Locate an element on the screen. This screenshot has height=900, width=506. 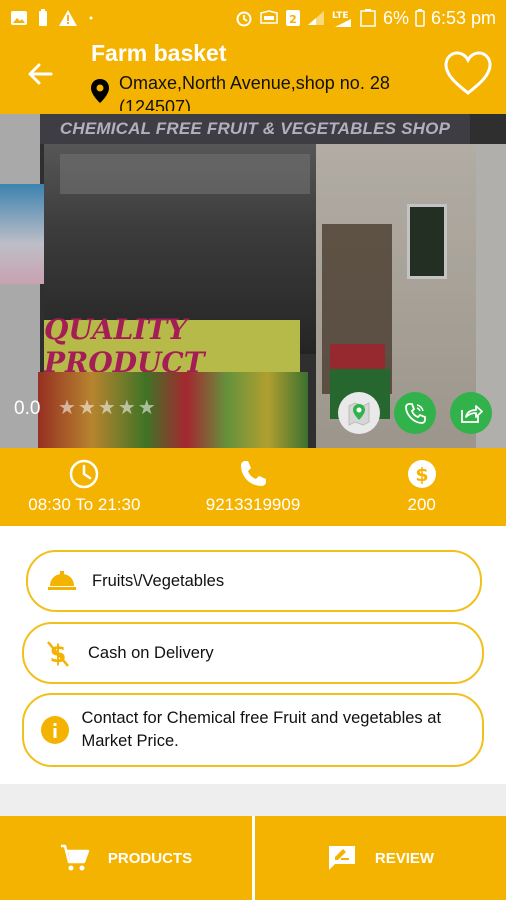
timing-info: 08:30 To 21:30 is located at coordinates (84, 487).